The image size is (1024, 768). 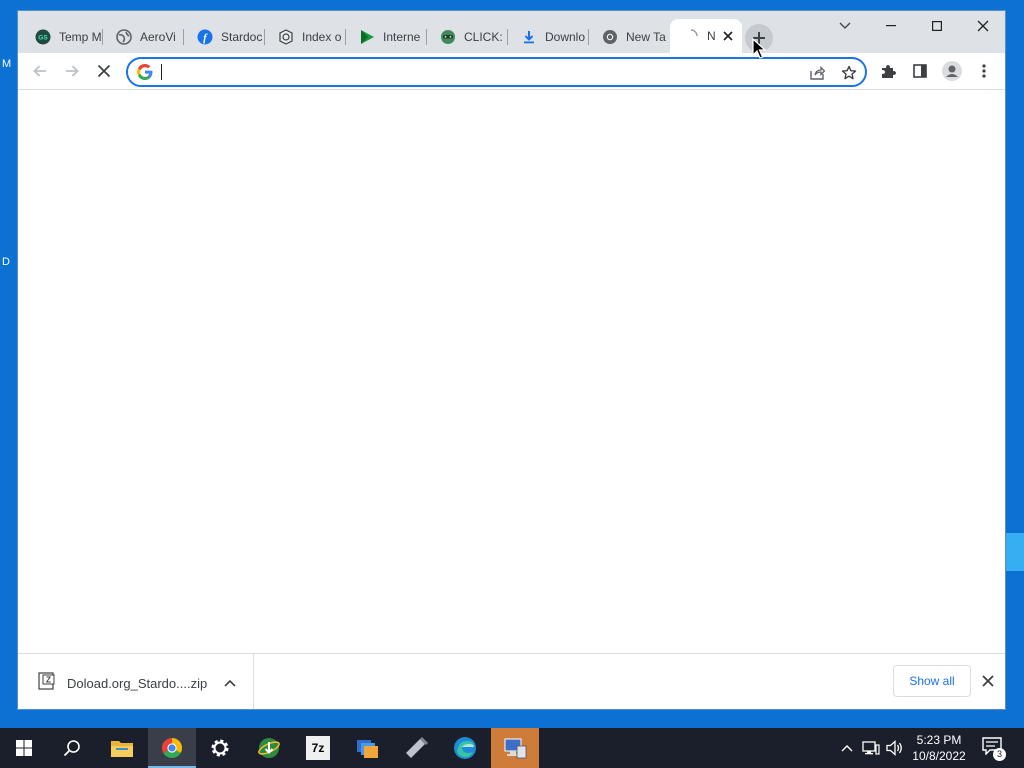 I want to click on tab-stardock: f Stardoc, so click(x=224, y=37).